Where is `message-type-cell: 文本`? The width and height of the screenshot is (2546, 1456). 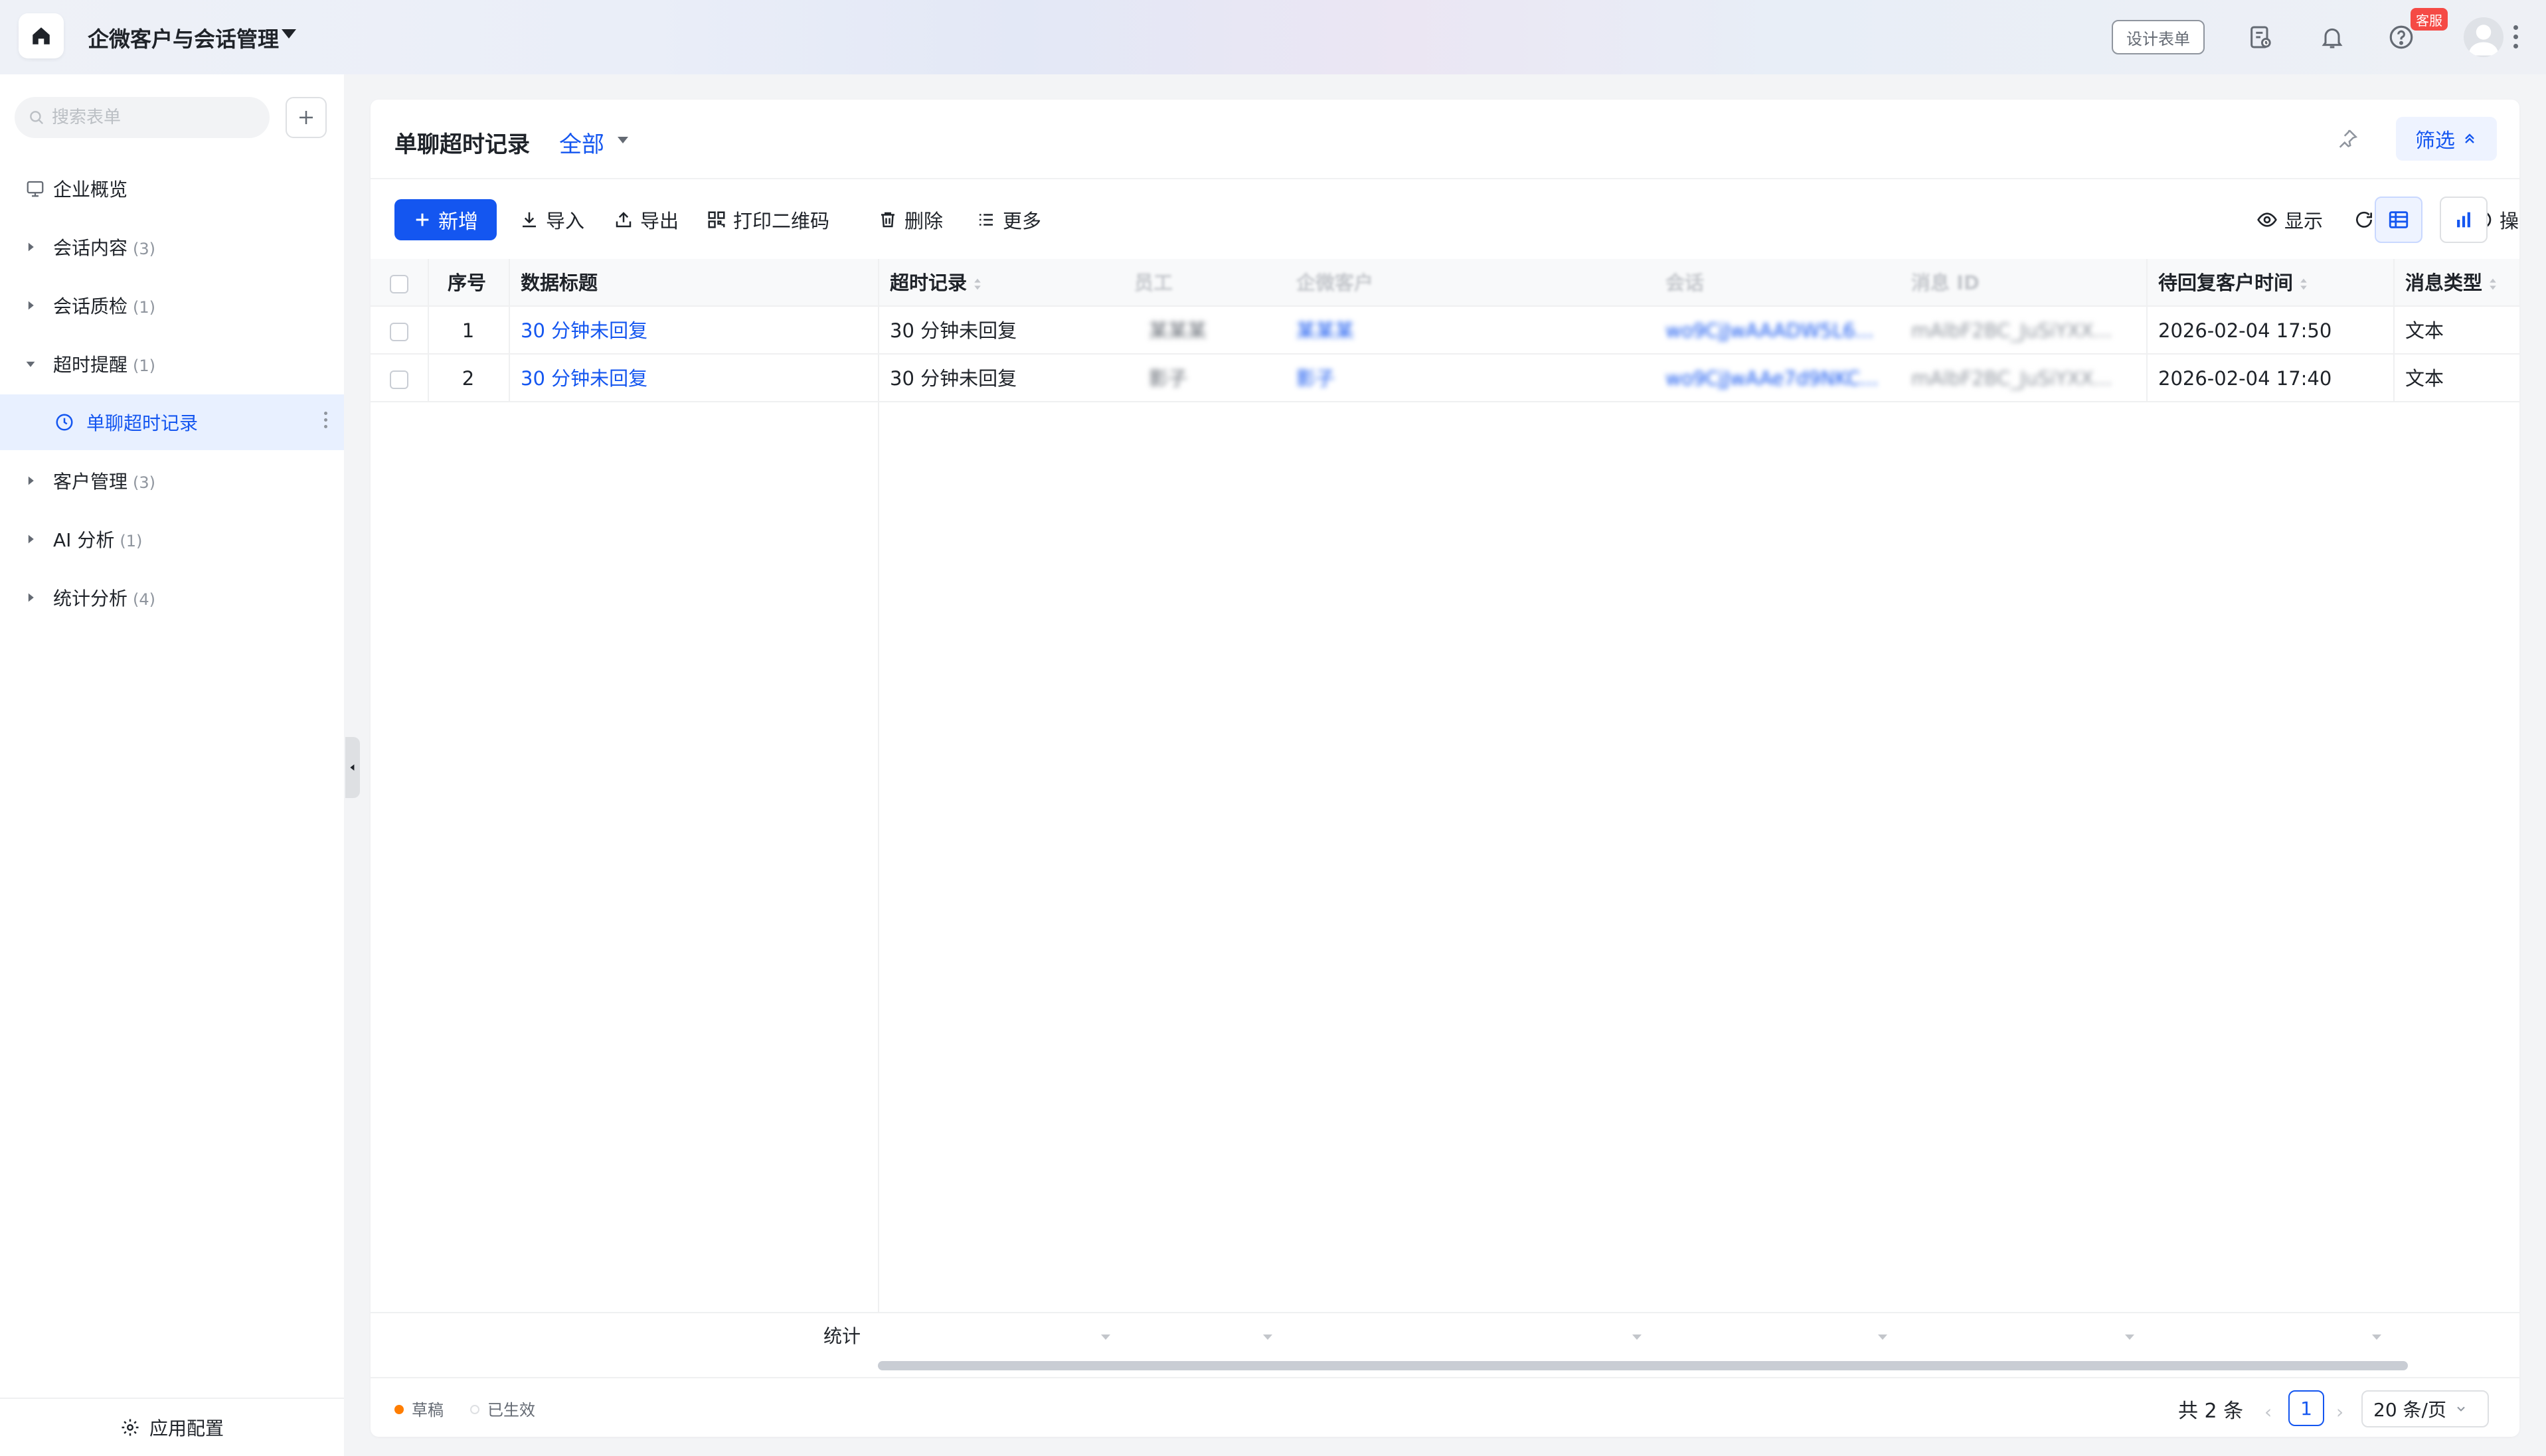
message-type-cell: 文本 is located at coordinates (2424, 330).